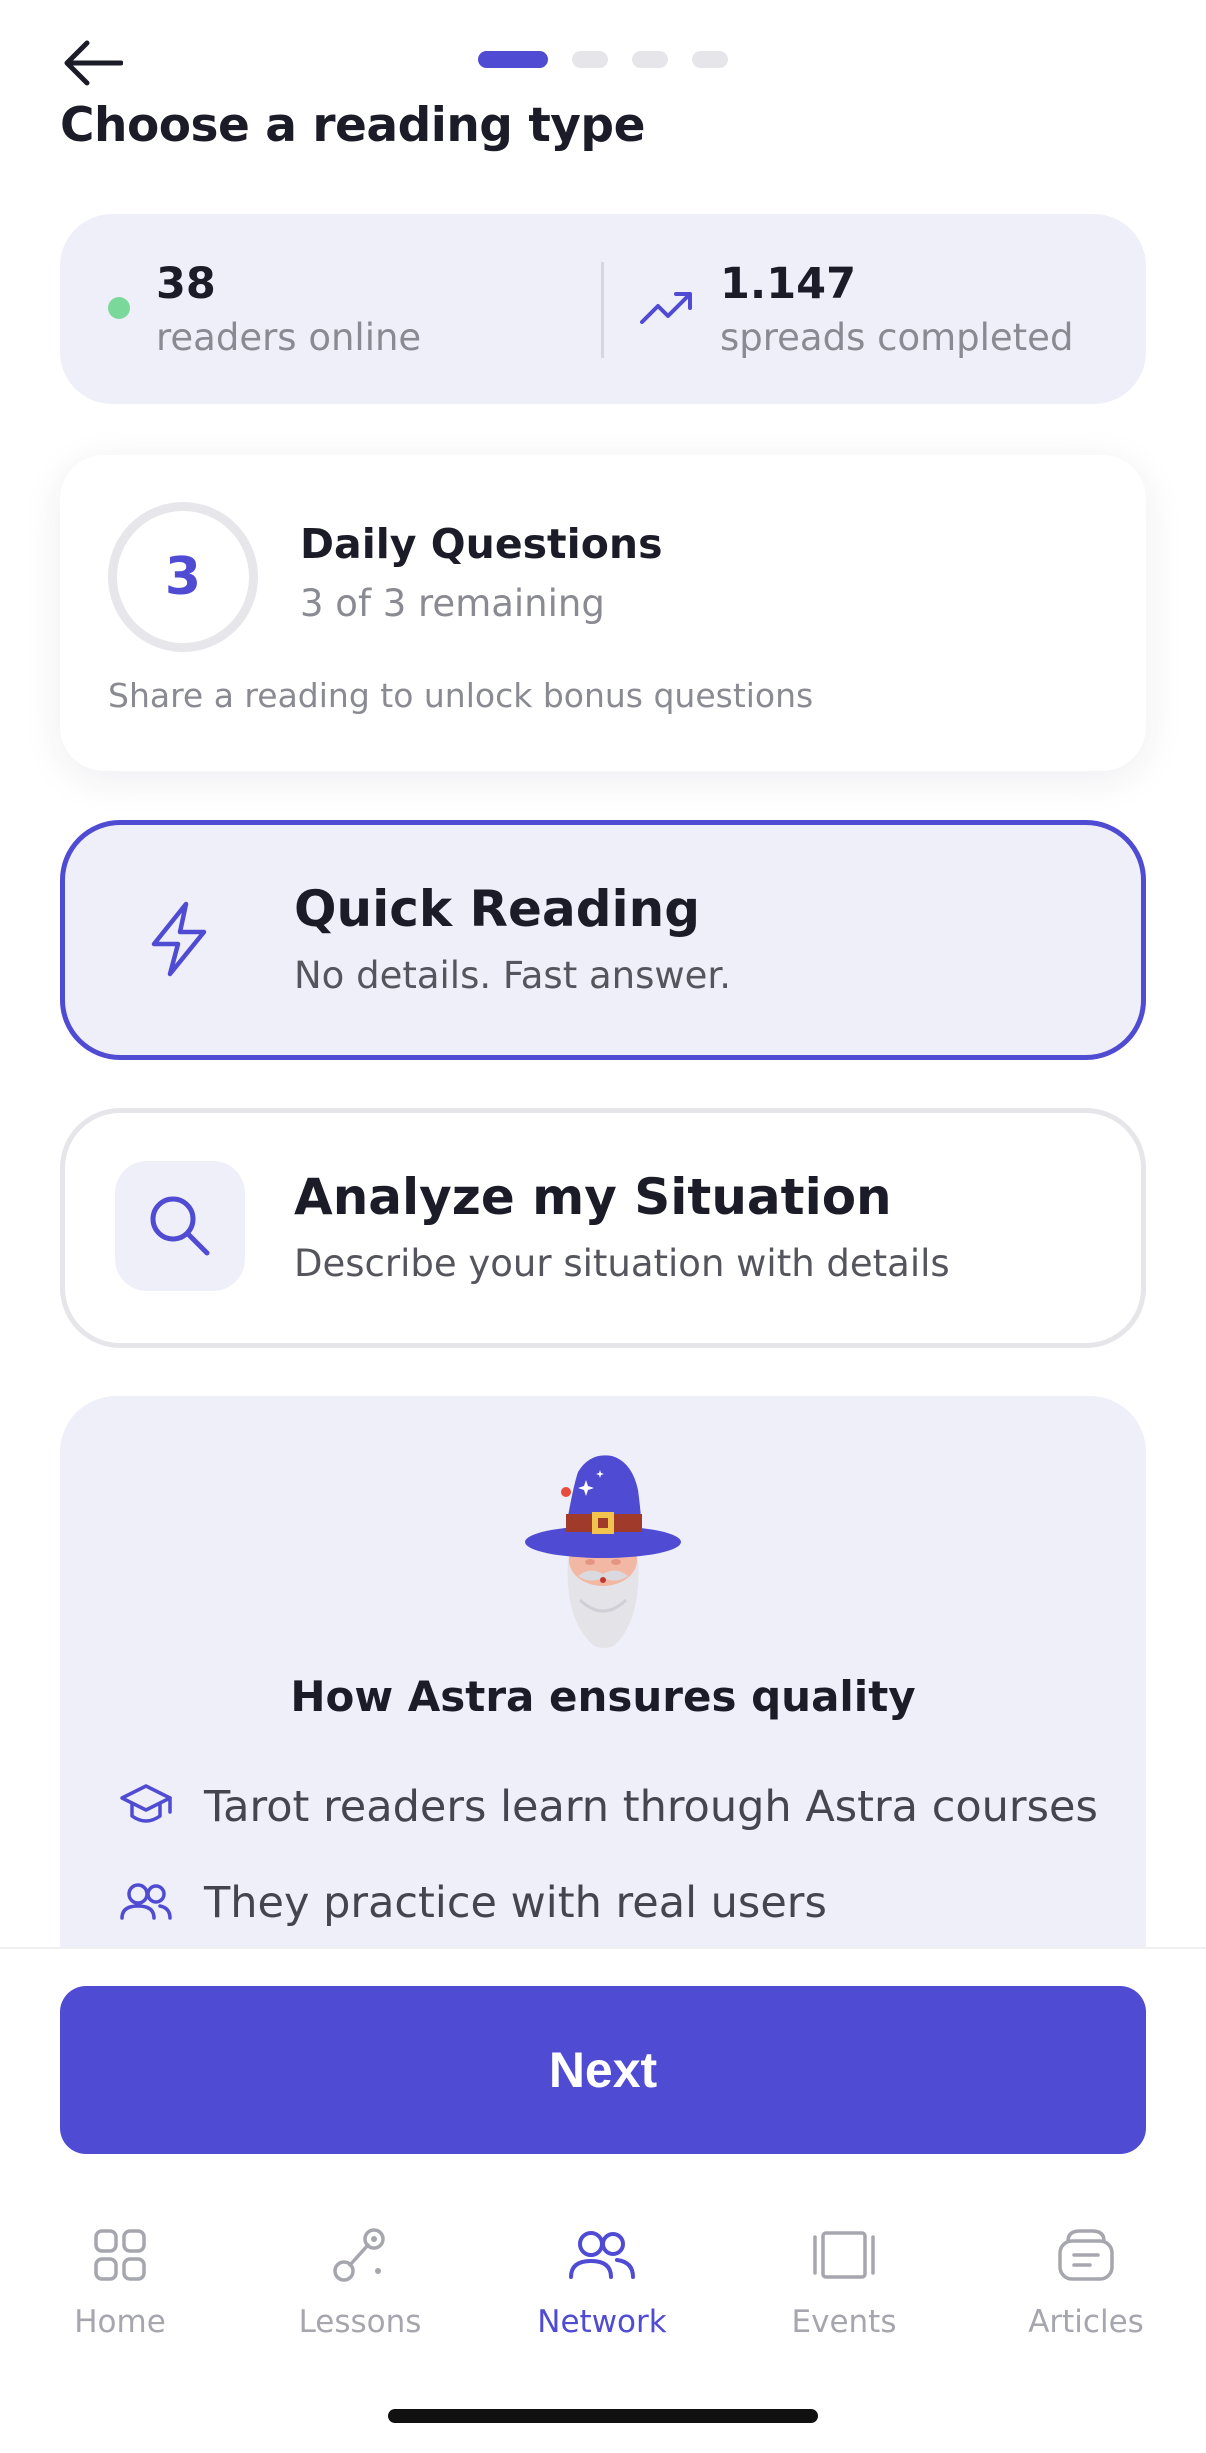  I want to click on nav-label-network: Network, so click(602, 2322).